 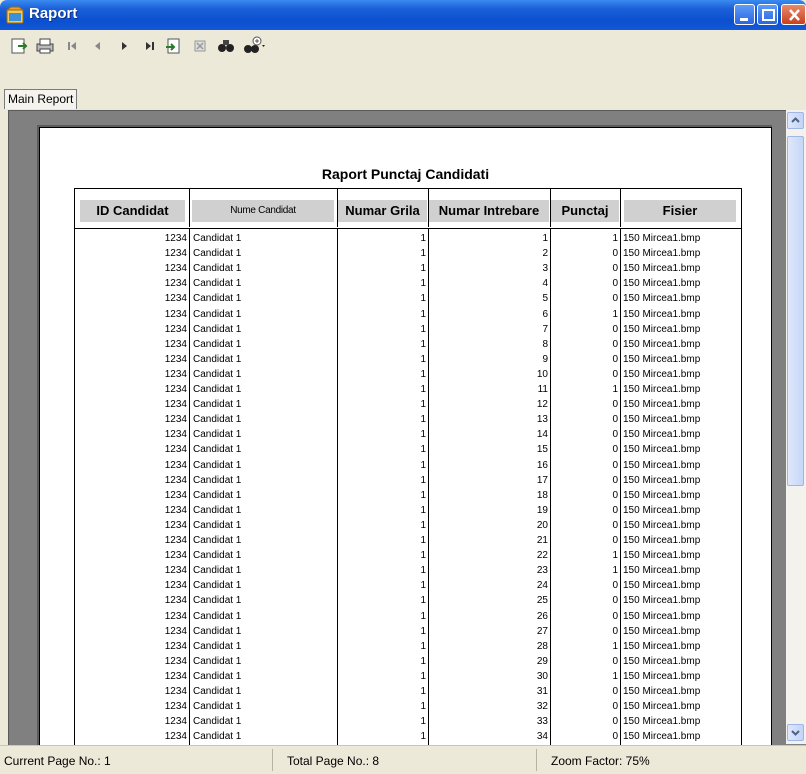 I want to click on scroll-up-button, so click(x=795, y=120).